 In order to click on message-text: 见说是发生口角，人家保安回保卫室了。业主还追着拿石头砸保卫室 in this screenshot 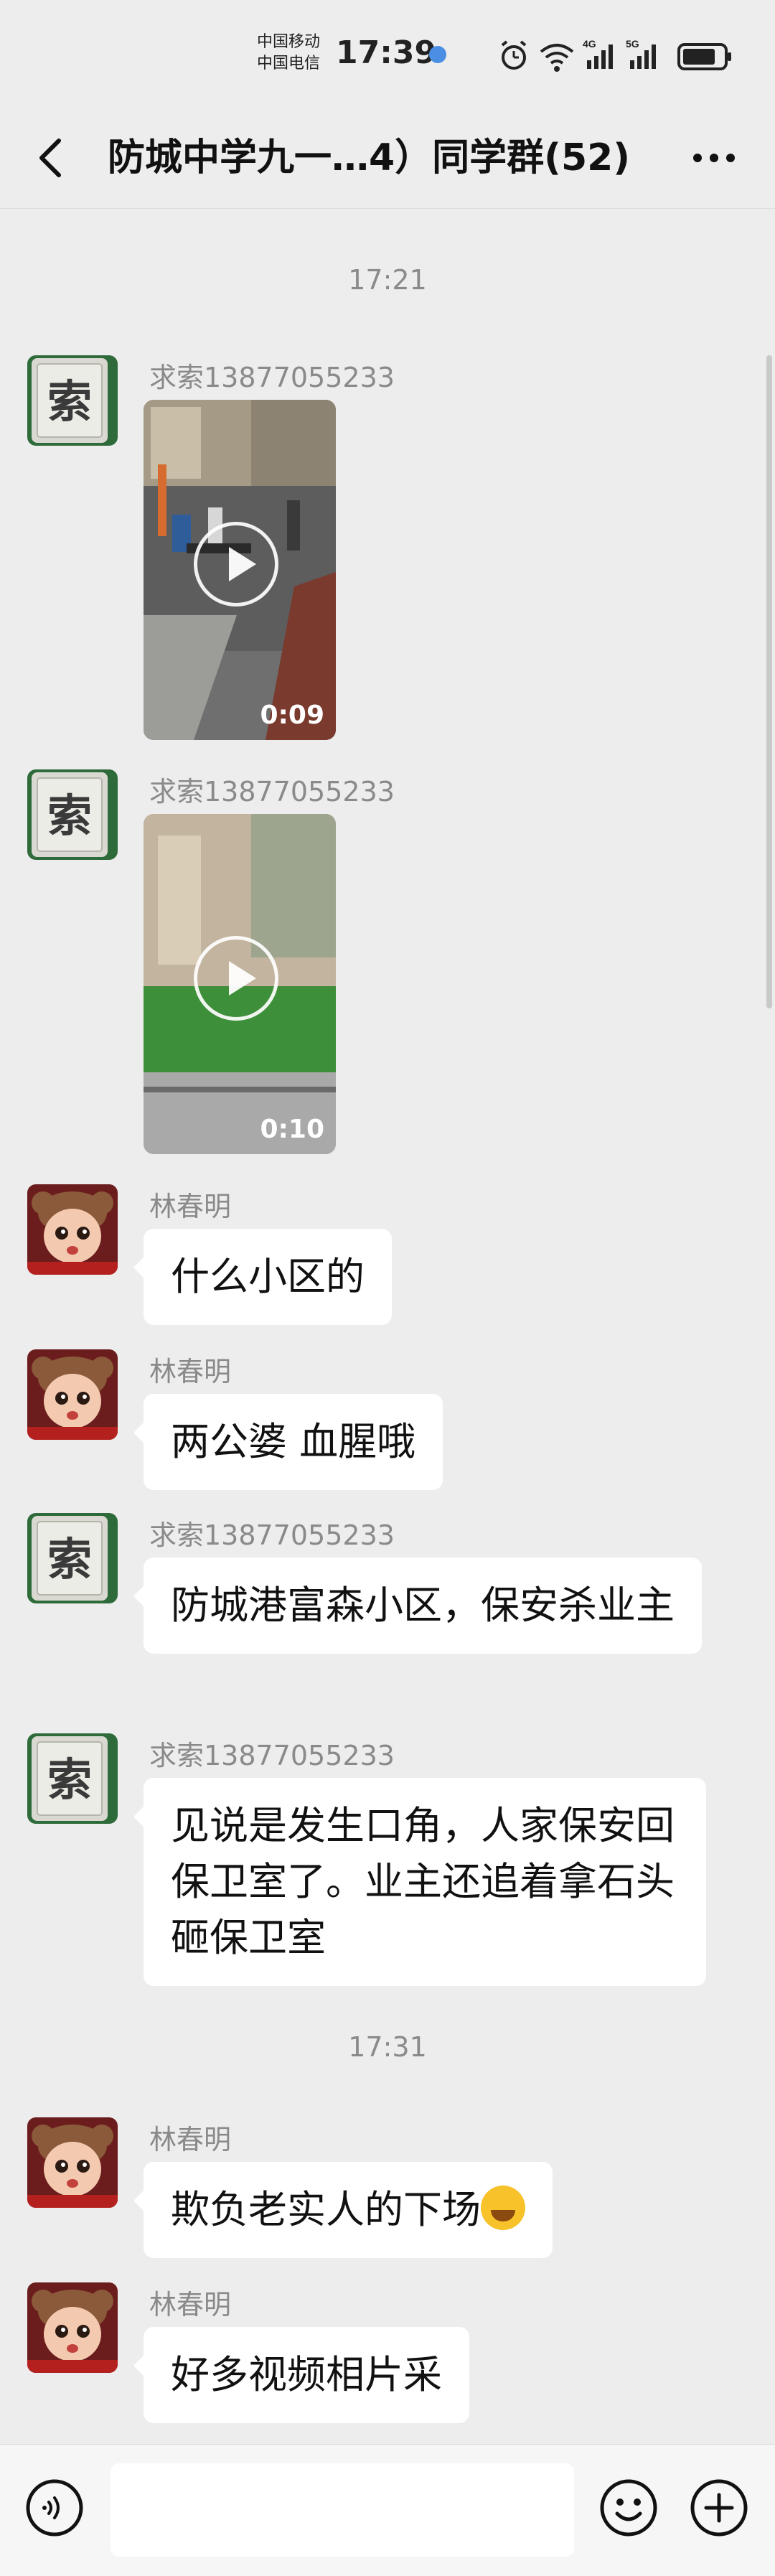, I will do `click(423, 1881)`.